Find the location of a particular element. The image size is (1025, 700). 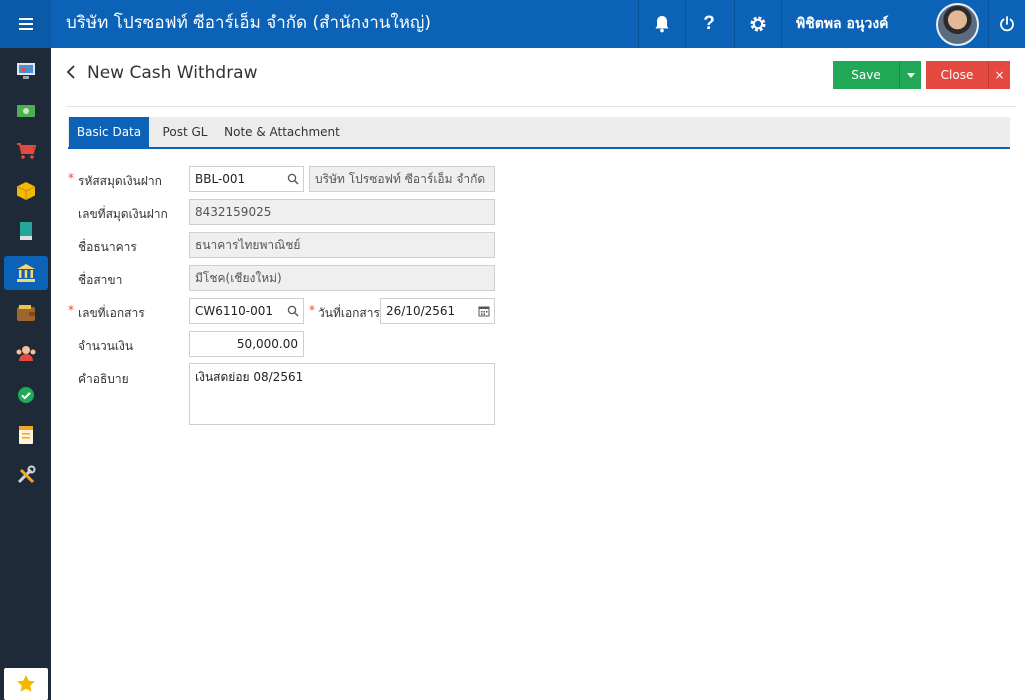

account-no-label: เลขที่สมุดเงินฝาก is located at coordinates (123, 214).